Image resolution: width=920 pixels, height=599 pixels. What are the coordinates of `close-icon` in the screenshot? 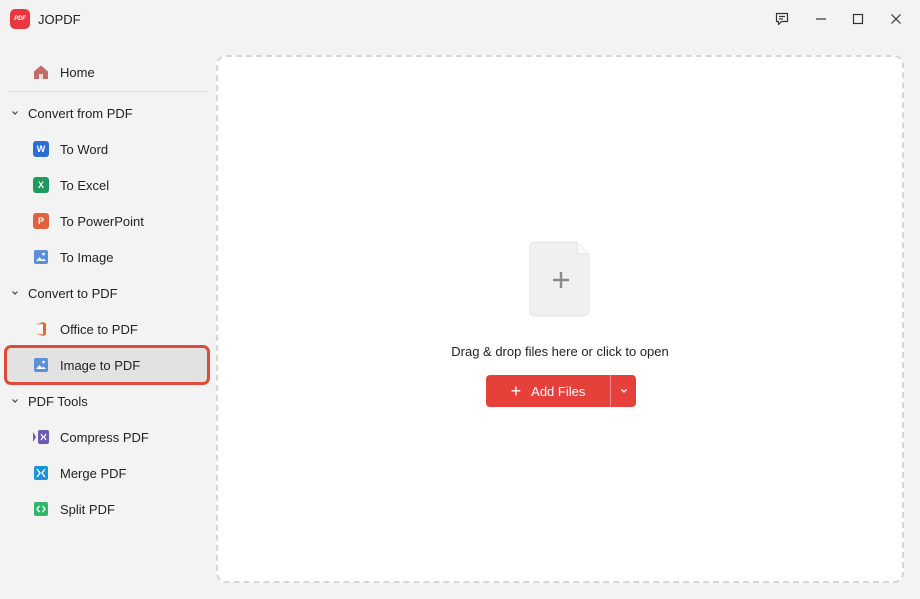 It's located at (896, 19).